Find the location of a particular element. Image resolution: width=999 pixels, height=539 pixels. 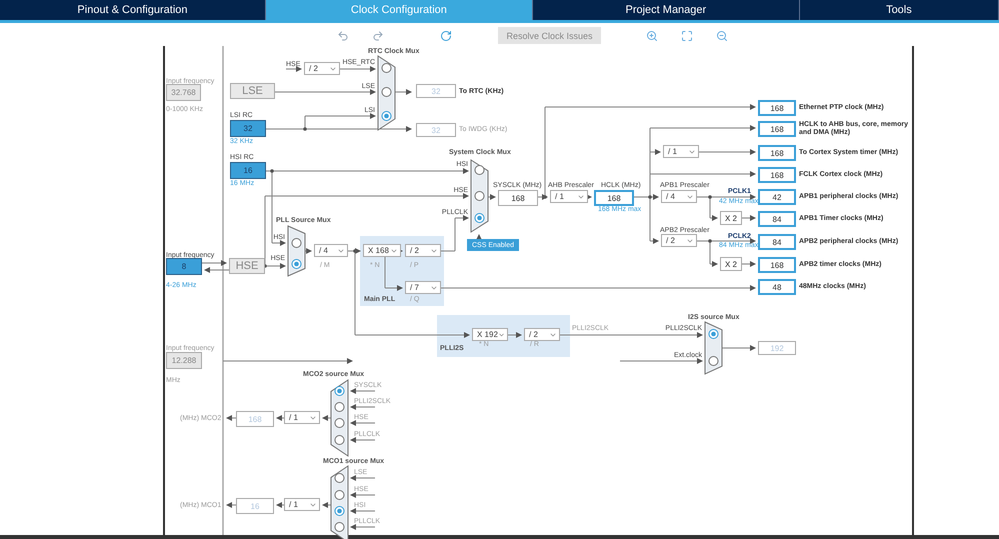

frequency-field: 16 is located at coordinates (248, 170).